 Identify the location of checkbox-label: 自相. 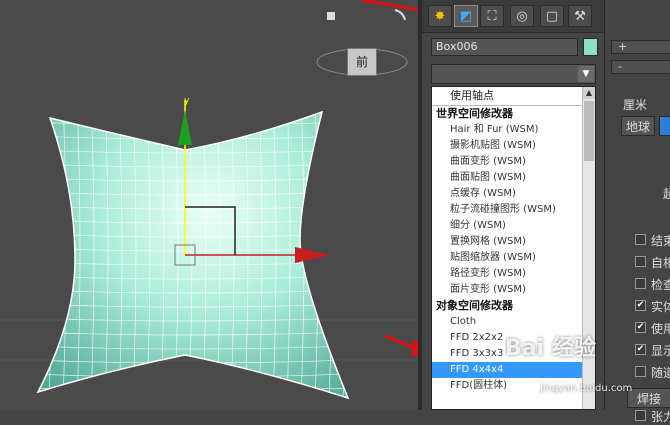
(660, 263).